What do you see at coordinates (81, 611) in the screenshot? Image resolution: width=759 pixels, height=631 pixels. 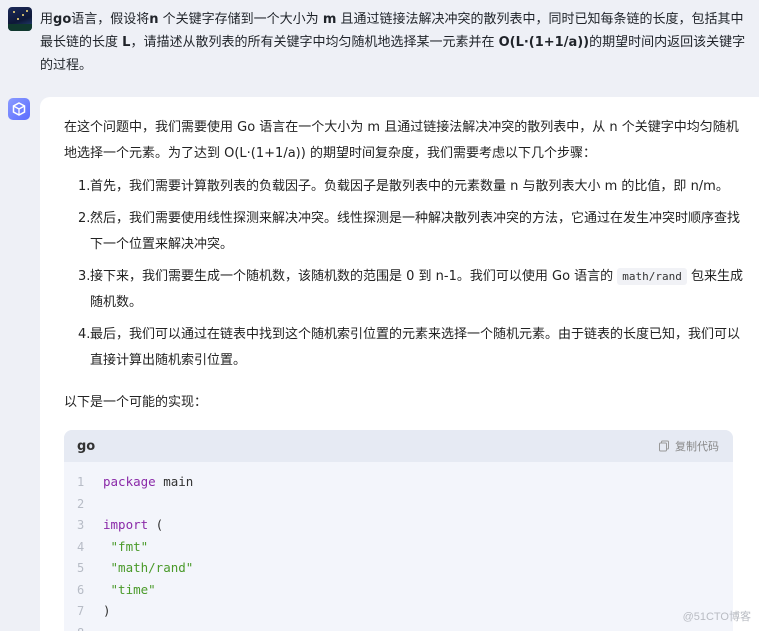 I see `line-number: 7` at bounding box center [81, 611].